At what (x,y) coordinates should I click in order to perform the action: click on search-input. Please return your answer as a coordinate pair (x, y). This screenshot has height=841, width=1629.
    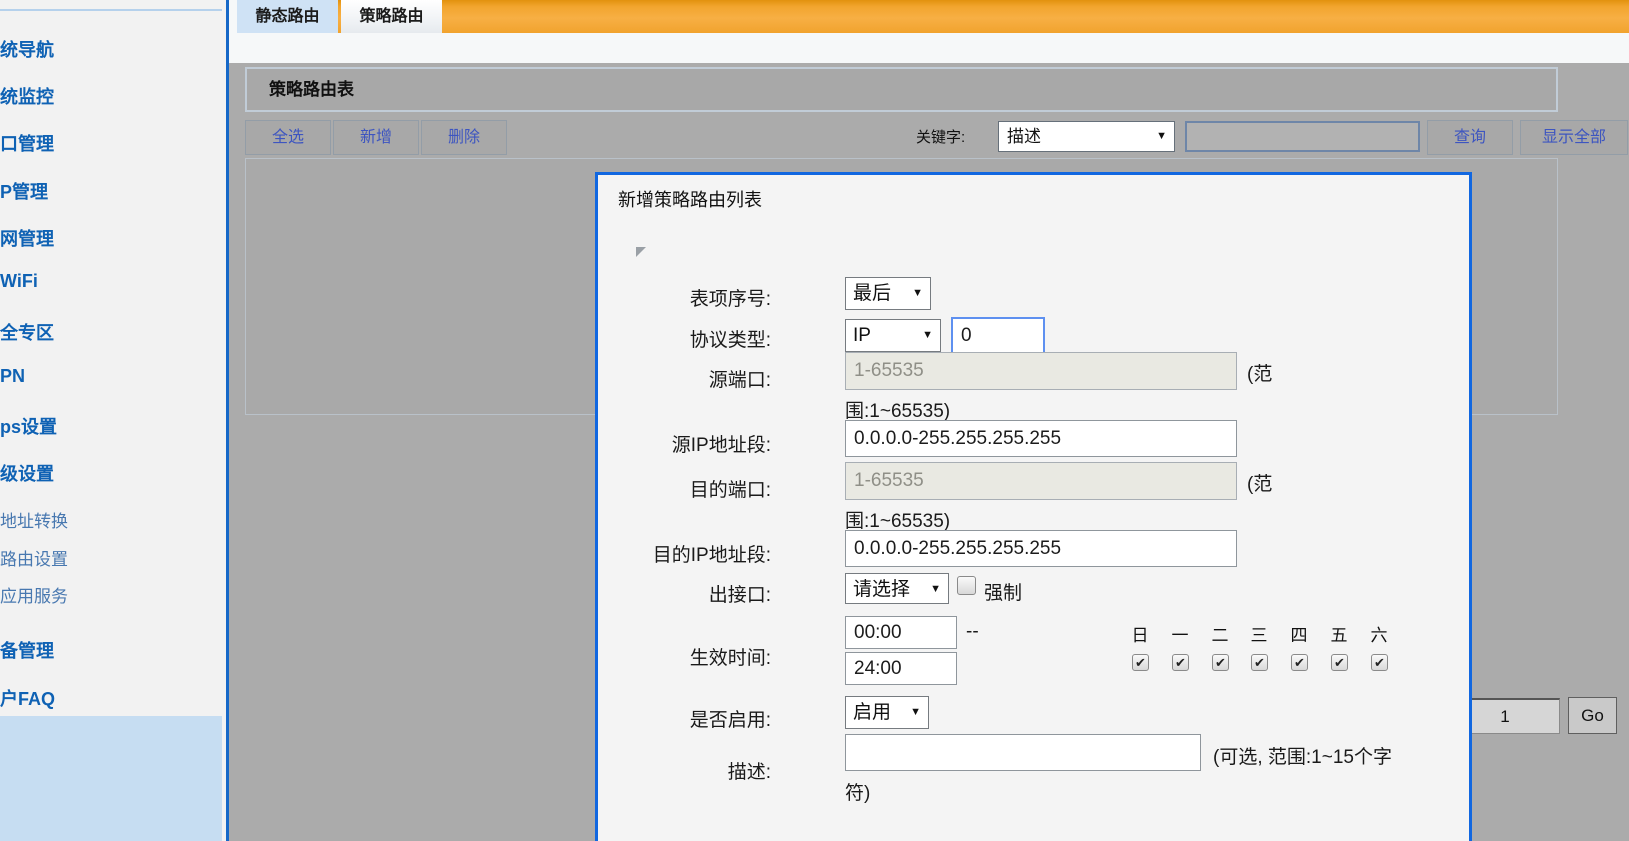
    Looking at the image, I should click on (1302, 136).